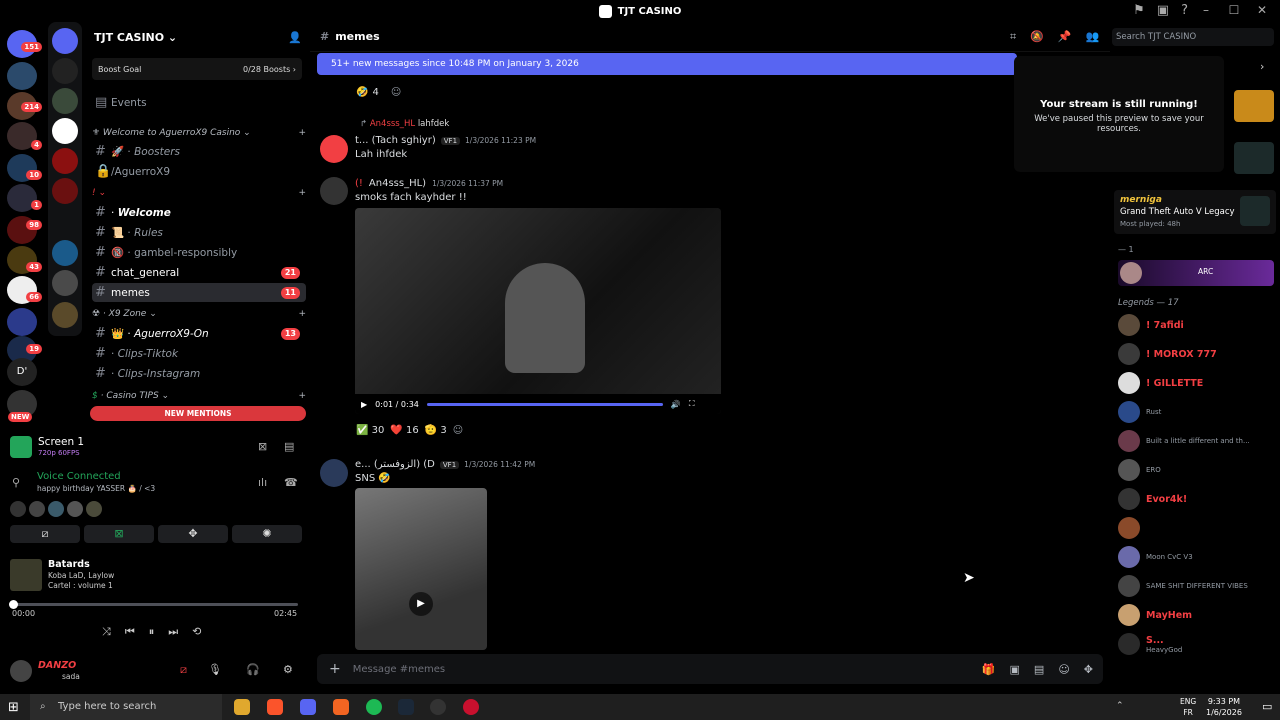 This screenshot has width=1280, height=720. What do you see at coordinates (193, 534) in the screenshot?
I see `activities-button: ✥` at bounding box center [193, 534].